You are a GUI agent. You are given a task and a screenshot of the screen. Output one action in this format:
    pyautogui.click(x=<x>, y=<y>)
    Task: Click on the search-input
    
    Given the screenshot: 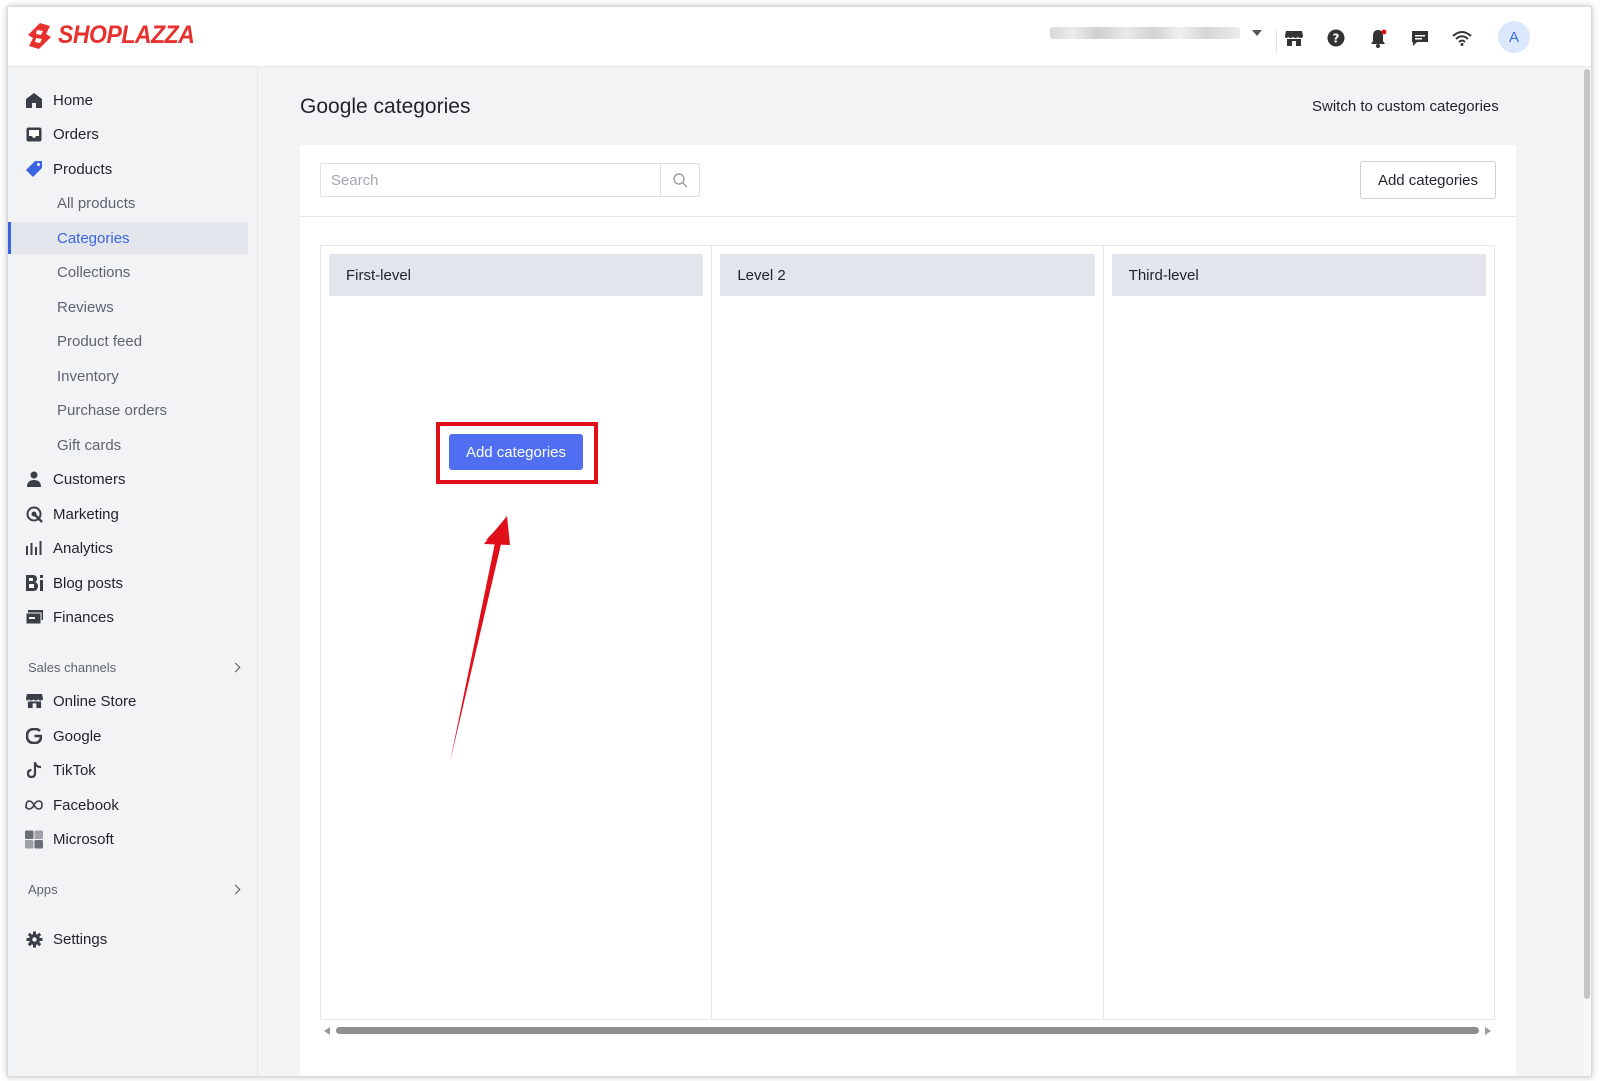 What is the action you would take?
    pyautogui.click(x=491, y=180)
    